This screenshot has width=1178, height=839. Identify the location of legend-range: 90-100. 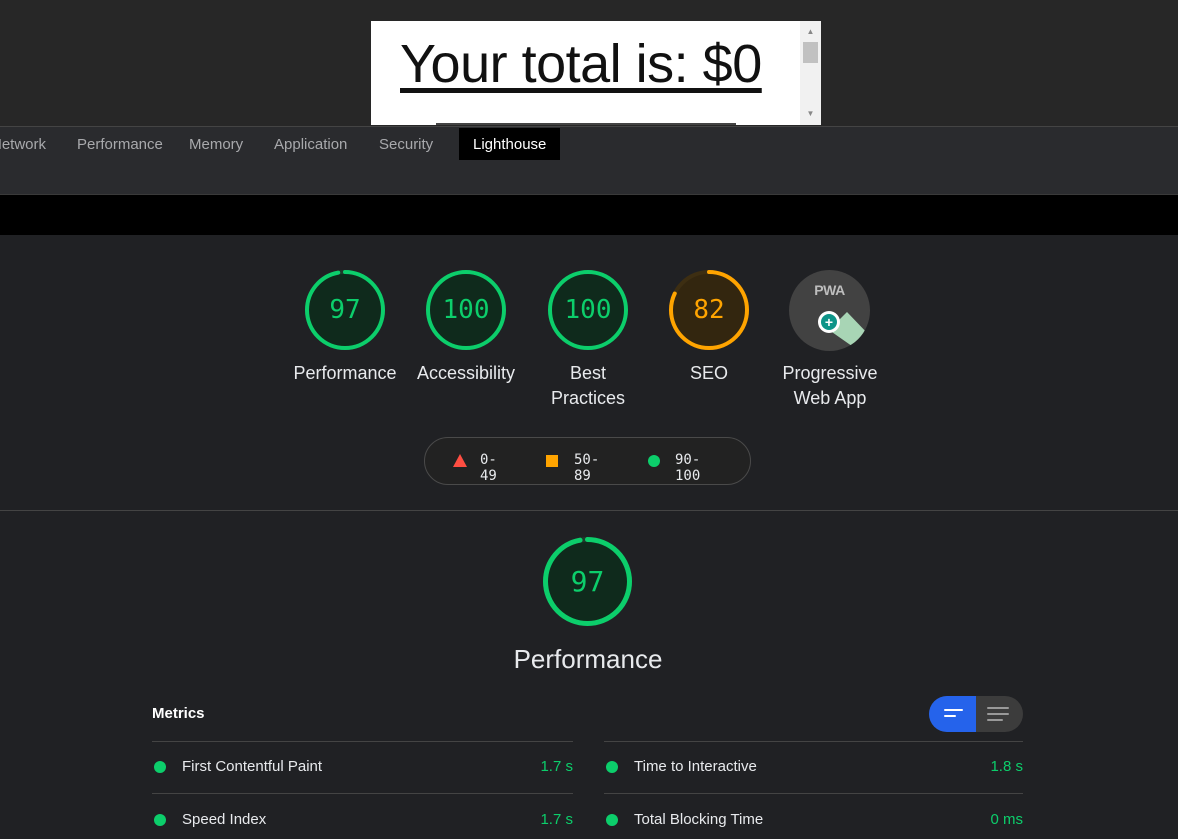
(688, 468).